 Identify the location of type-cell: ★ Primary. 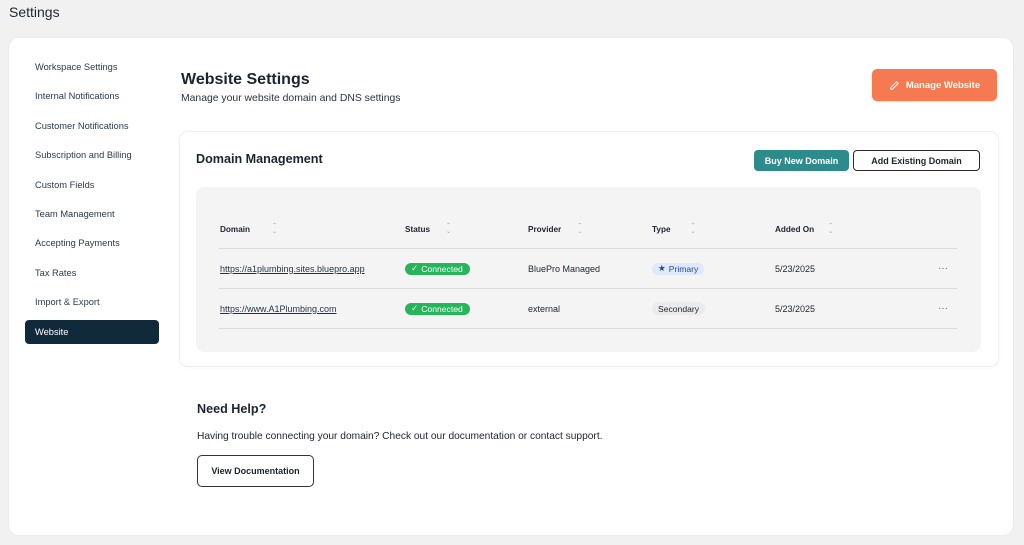
(678, 268).